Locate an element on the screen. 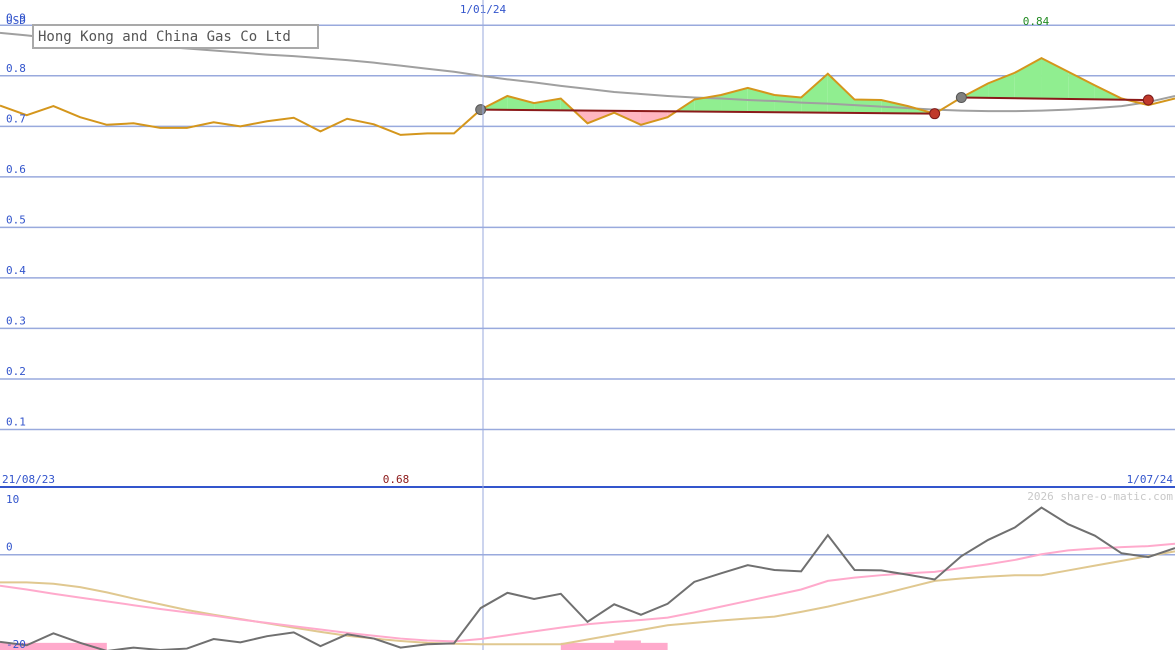 The image size is (1175, 650). low-price-label: 0.68 is located at coordinates (396, 479).